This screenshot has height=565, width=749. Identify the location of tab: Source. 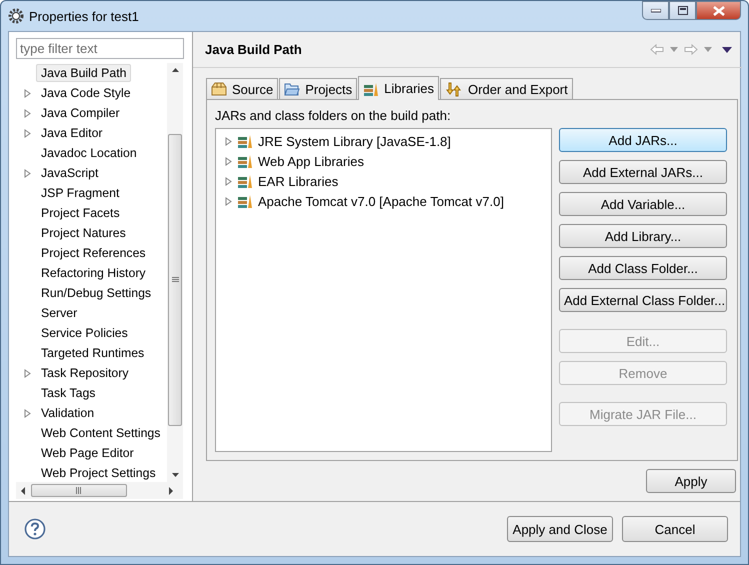
(242, 88).